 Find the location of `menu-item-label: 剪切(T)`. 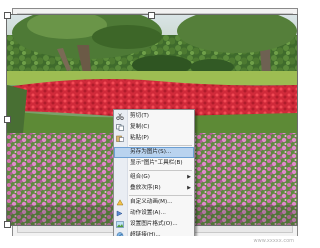

menu-item-label: 剪切(T) is located at coordinates (139, 116).